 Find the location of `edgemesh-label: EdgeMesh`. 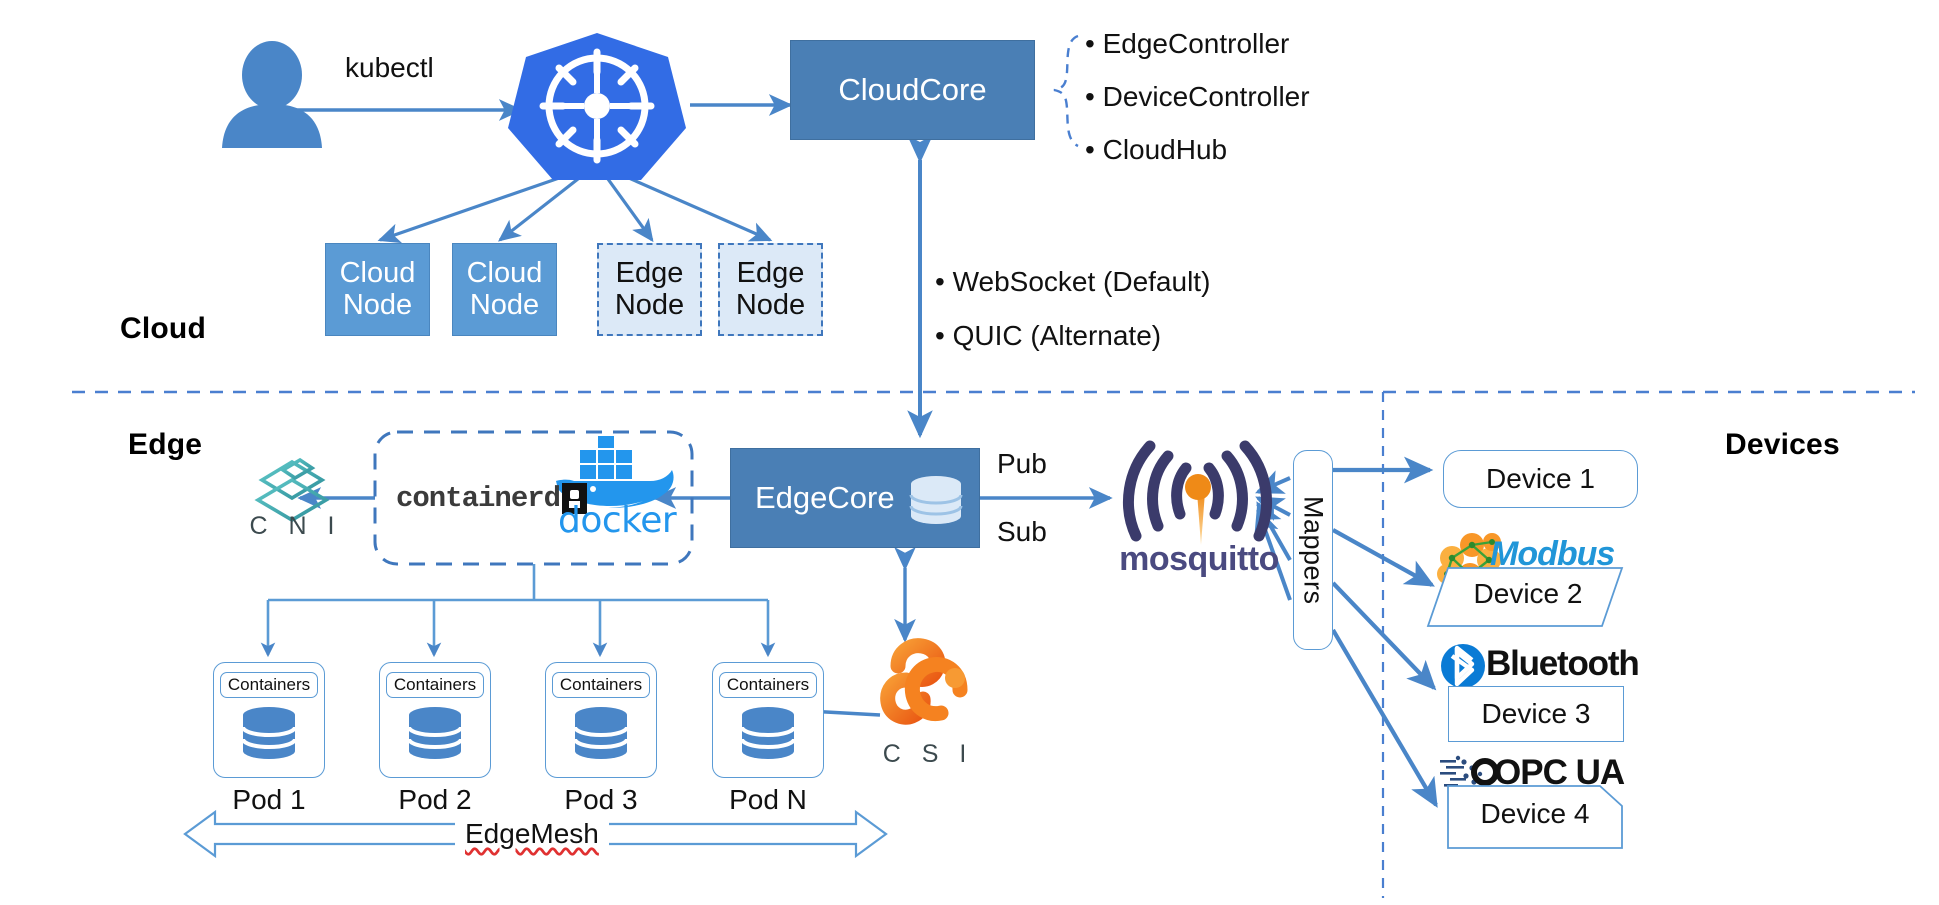

edgemesh-label: EdgeMesh is located at coordinates (532, 834).